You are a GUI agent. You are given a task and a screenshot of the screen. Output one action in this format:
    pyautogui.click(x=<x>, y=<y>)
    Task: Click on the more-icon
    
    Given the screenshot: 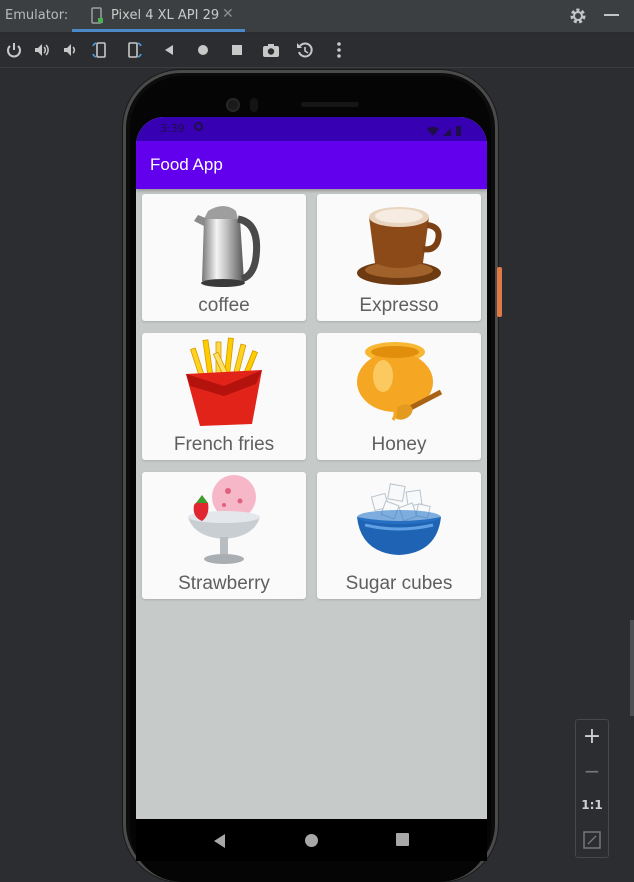 What is the action you would take?
    pyautogui.click(x=339, y=50)
    